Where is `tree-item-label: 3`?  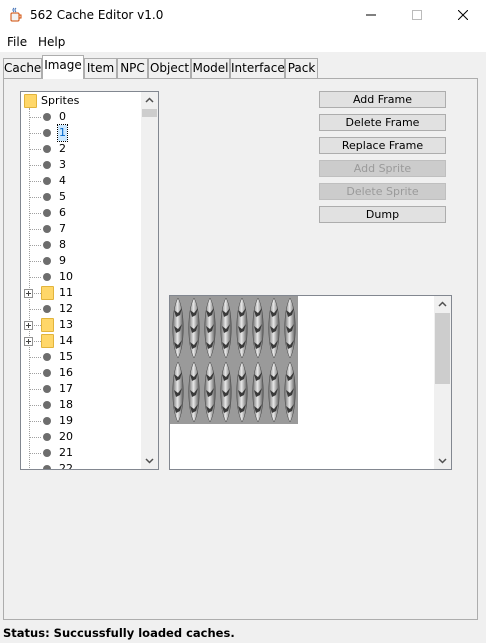
tree-item-label: 3 is located at coordinates (62, 164).